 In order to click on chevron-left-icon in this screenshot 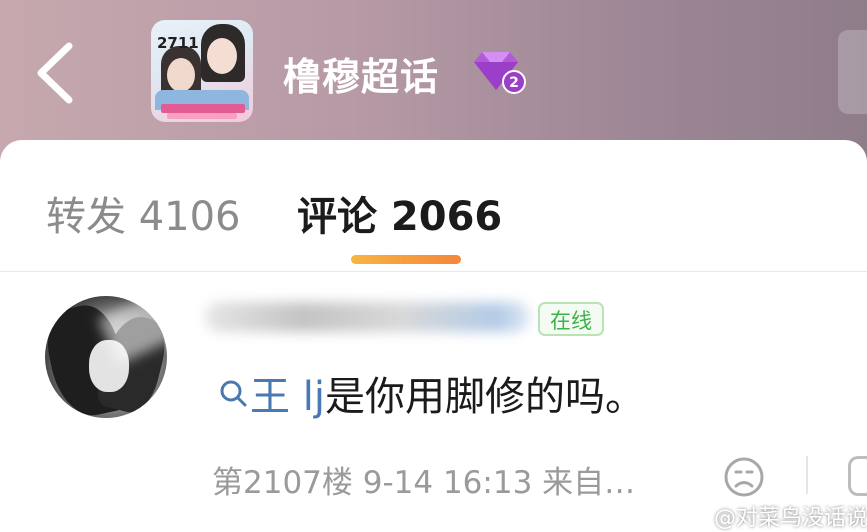, I will do `click(55, 73)`.